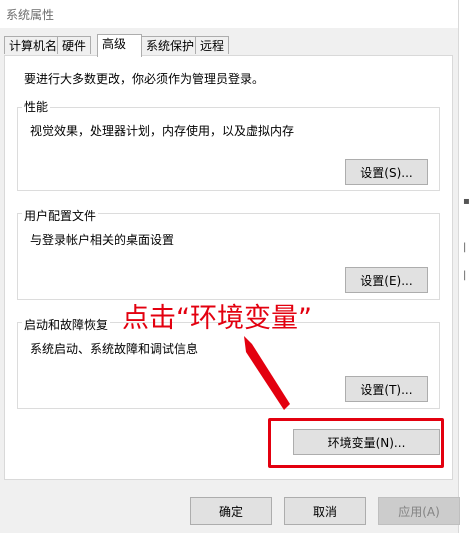 Image resolution: width=474 pixels, height=533 pixels. Describe the element at coordinates (231, 511) in the screenshot. I see `ok-button: 确定` at that location.